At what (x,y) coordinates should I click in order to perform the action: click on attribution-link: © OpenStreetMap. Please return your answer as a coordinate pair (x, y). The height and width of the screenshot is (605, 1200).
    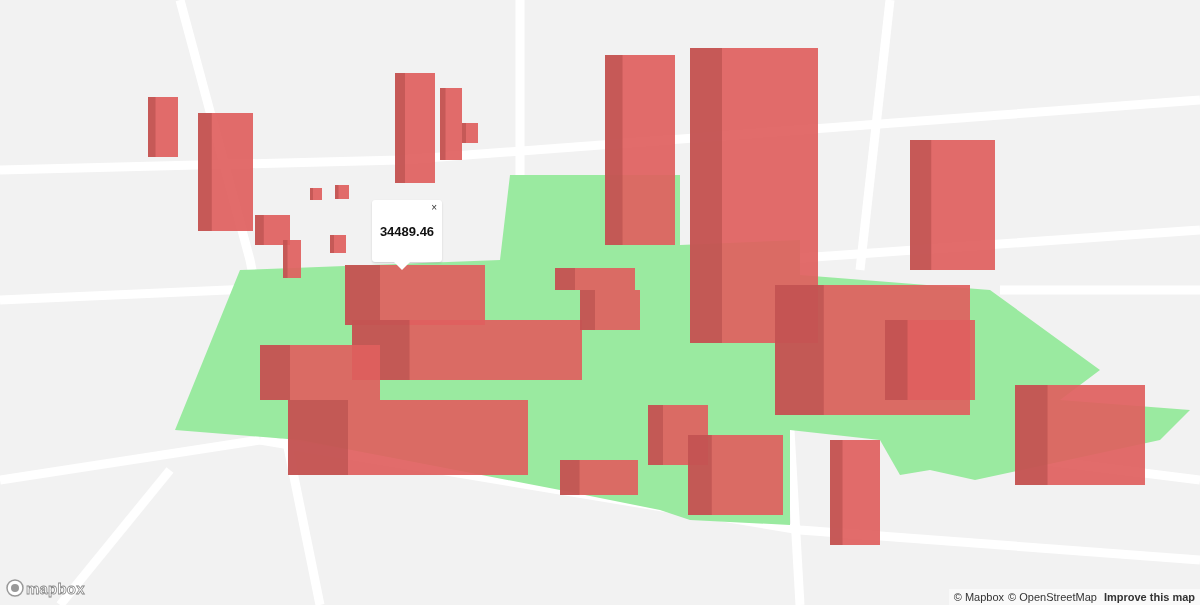
    Looking at the image, I should click on (1052, 597).